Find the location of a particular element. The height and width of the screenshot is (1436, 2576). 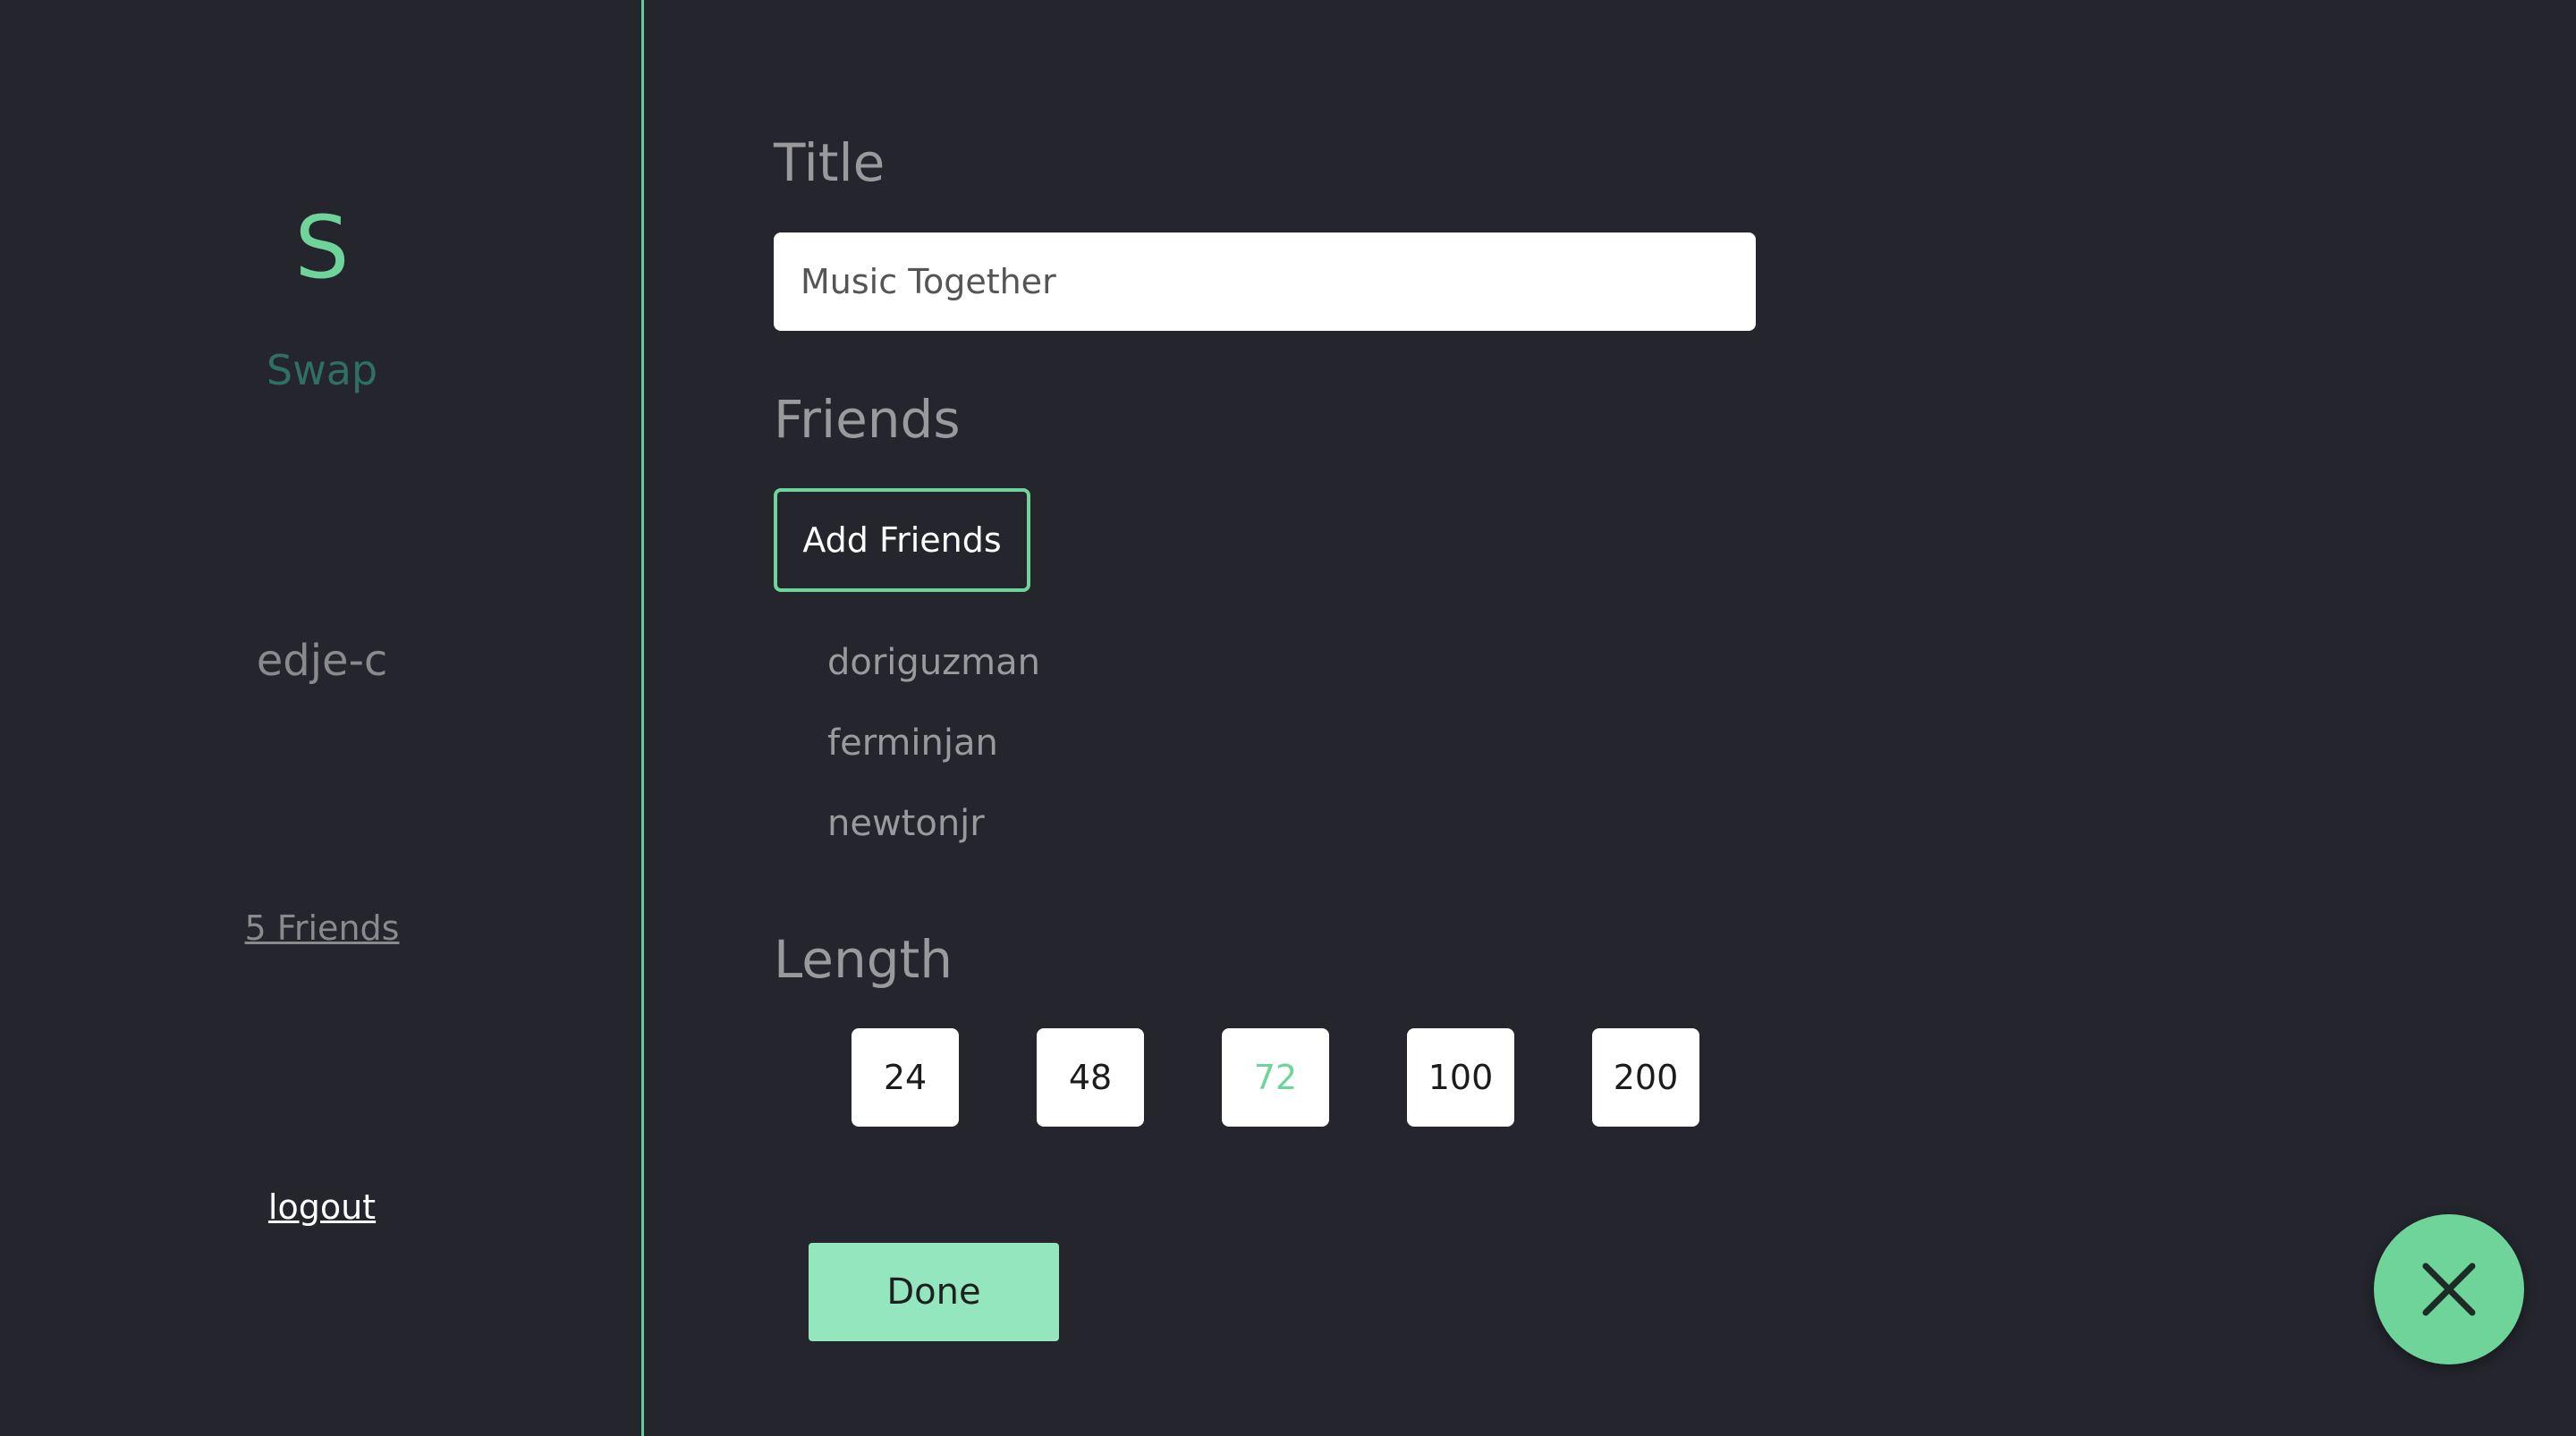

length-option: 72 is located at coordinates (1275, 1077).